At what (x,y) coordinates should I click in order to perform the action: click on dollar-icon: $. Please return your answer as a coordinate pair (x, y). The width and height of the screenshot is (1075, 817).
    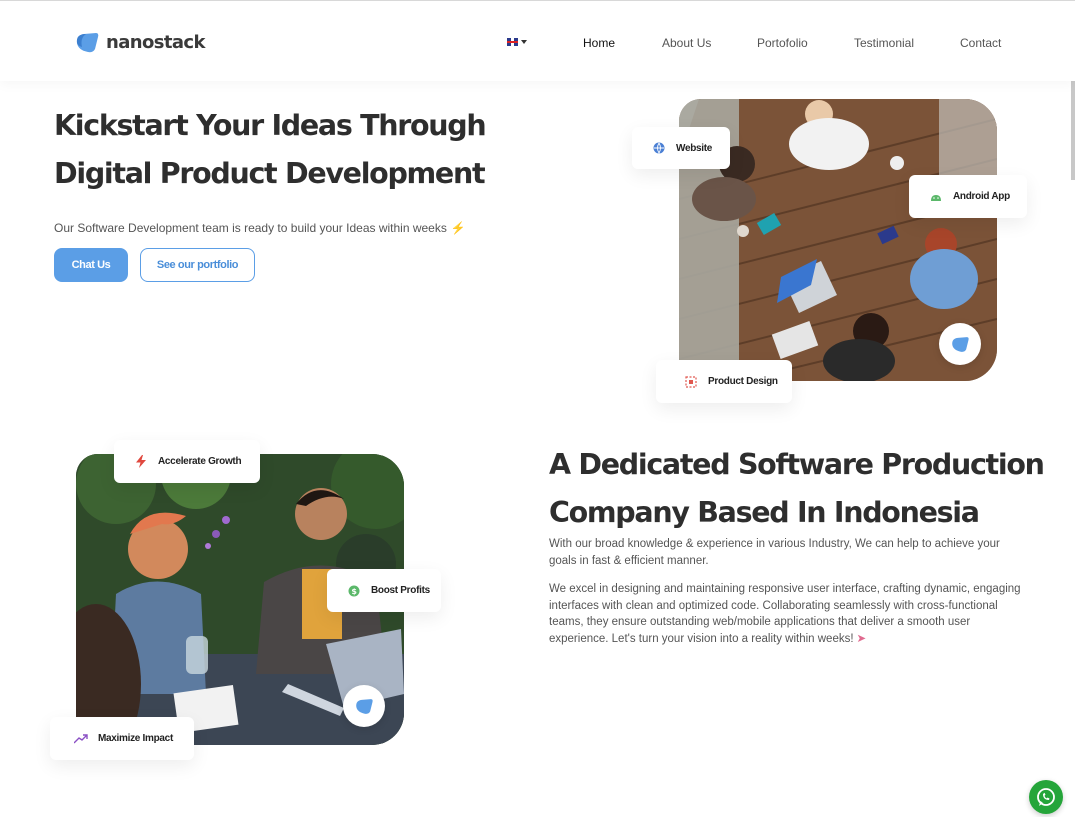
    Looking at the image, I should click on (354, 591).